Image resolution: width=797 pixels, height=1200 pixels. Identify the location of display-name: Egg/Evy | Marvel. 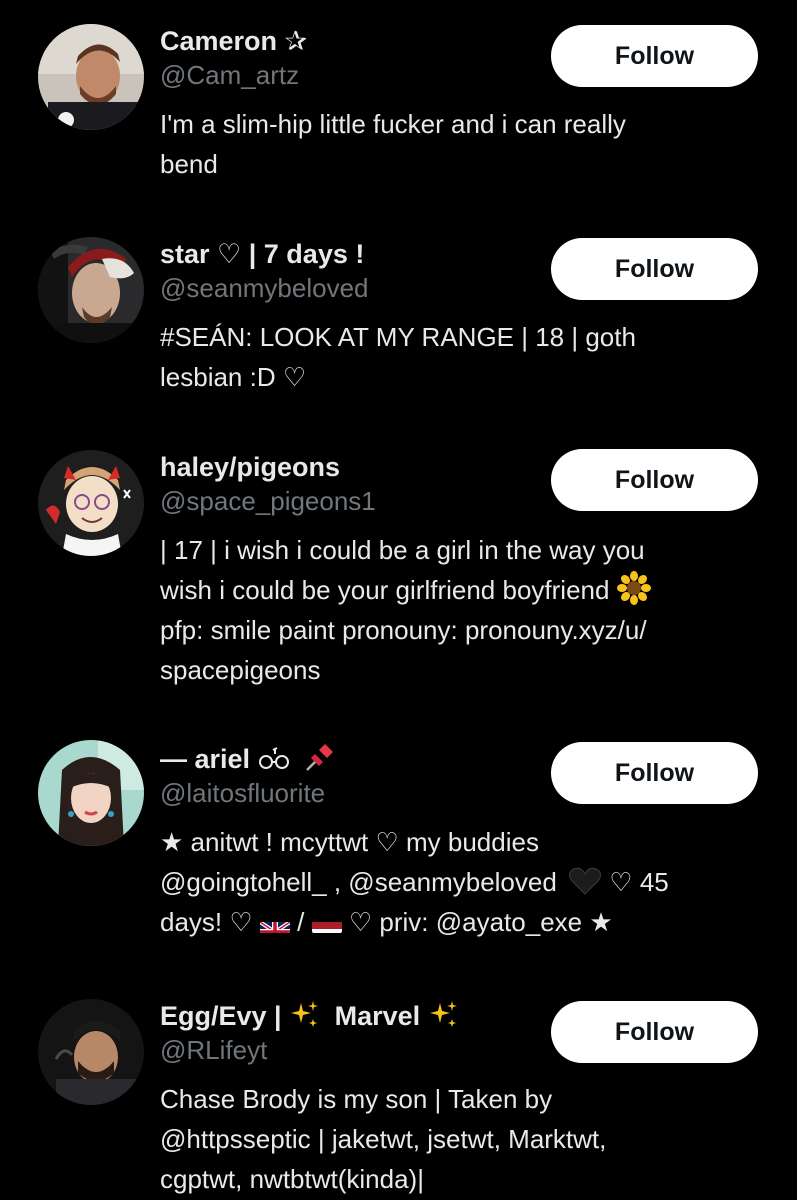
(355, 1016).